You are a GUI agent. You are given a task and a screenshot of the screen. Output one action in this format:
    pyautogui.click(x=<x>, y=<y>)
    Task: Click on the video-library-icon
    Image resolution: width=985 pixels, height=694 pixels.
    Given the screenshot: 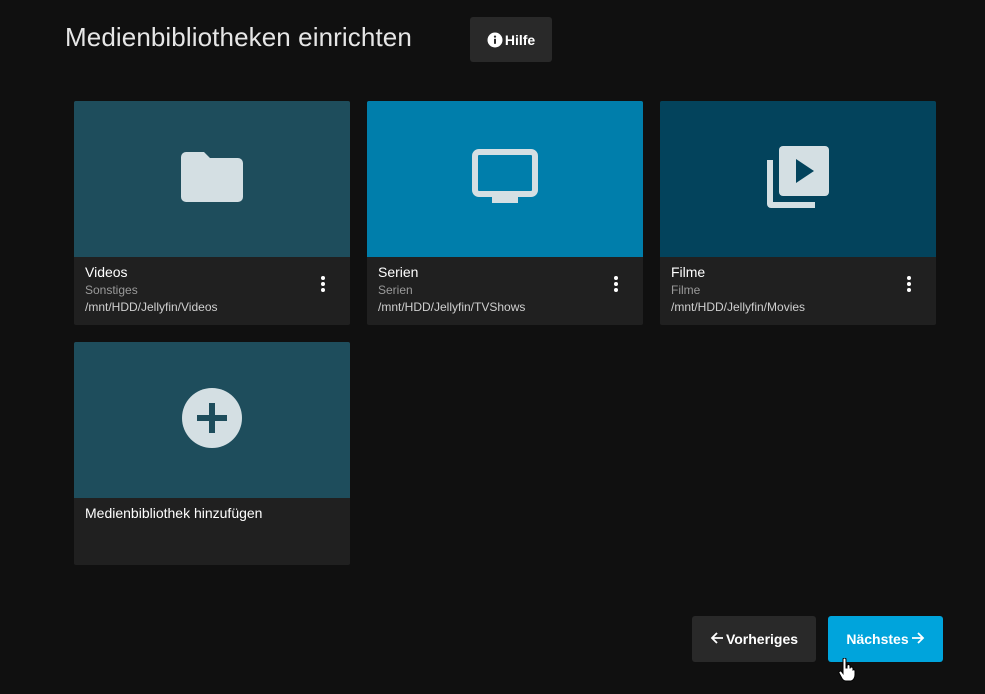 What is the action you would take?
    pyautogui.click(x=798, y=179)
    